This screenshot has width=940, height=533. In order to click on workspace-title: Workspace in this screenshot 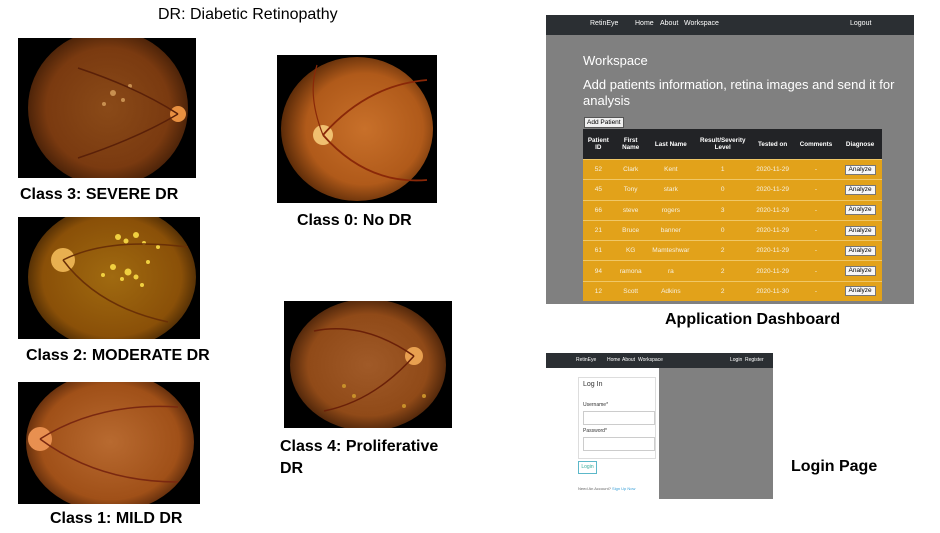, I will do `click(615, 60)`.